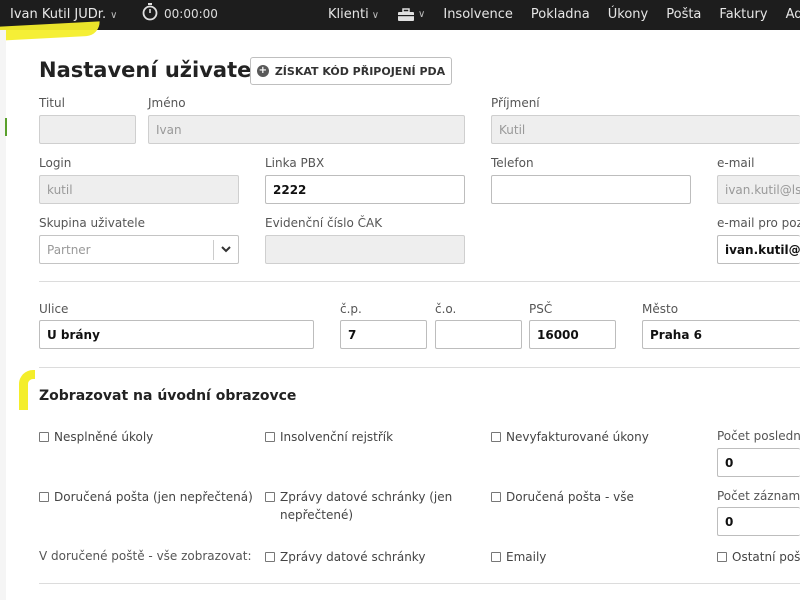  I want to click on nav-briefcase: ∨, so click(411, 14).